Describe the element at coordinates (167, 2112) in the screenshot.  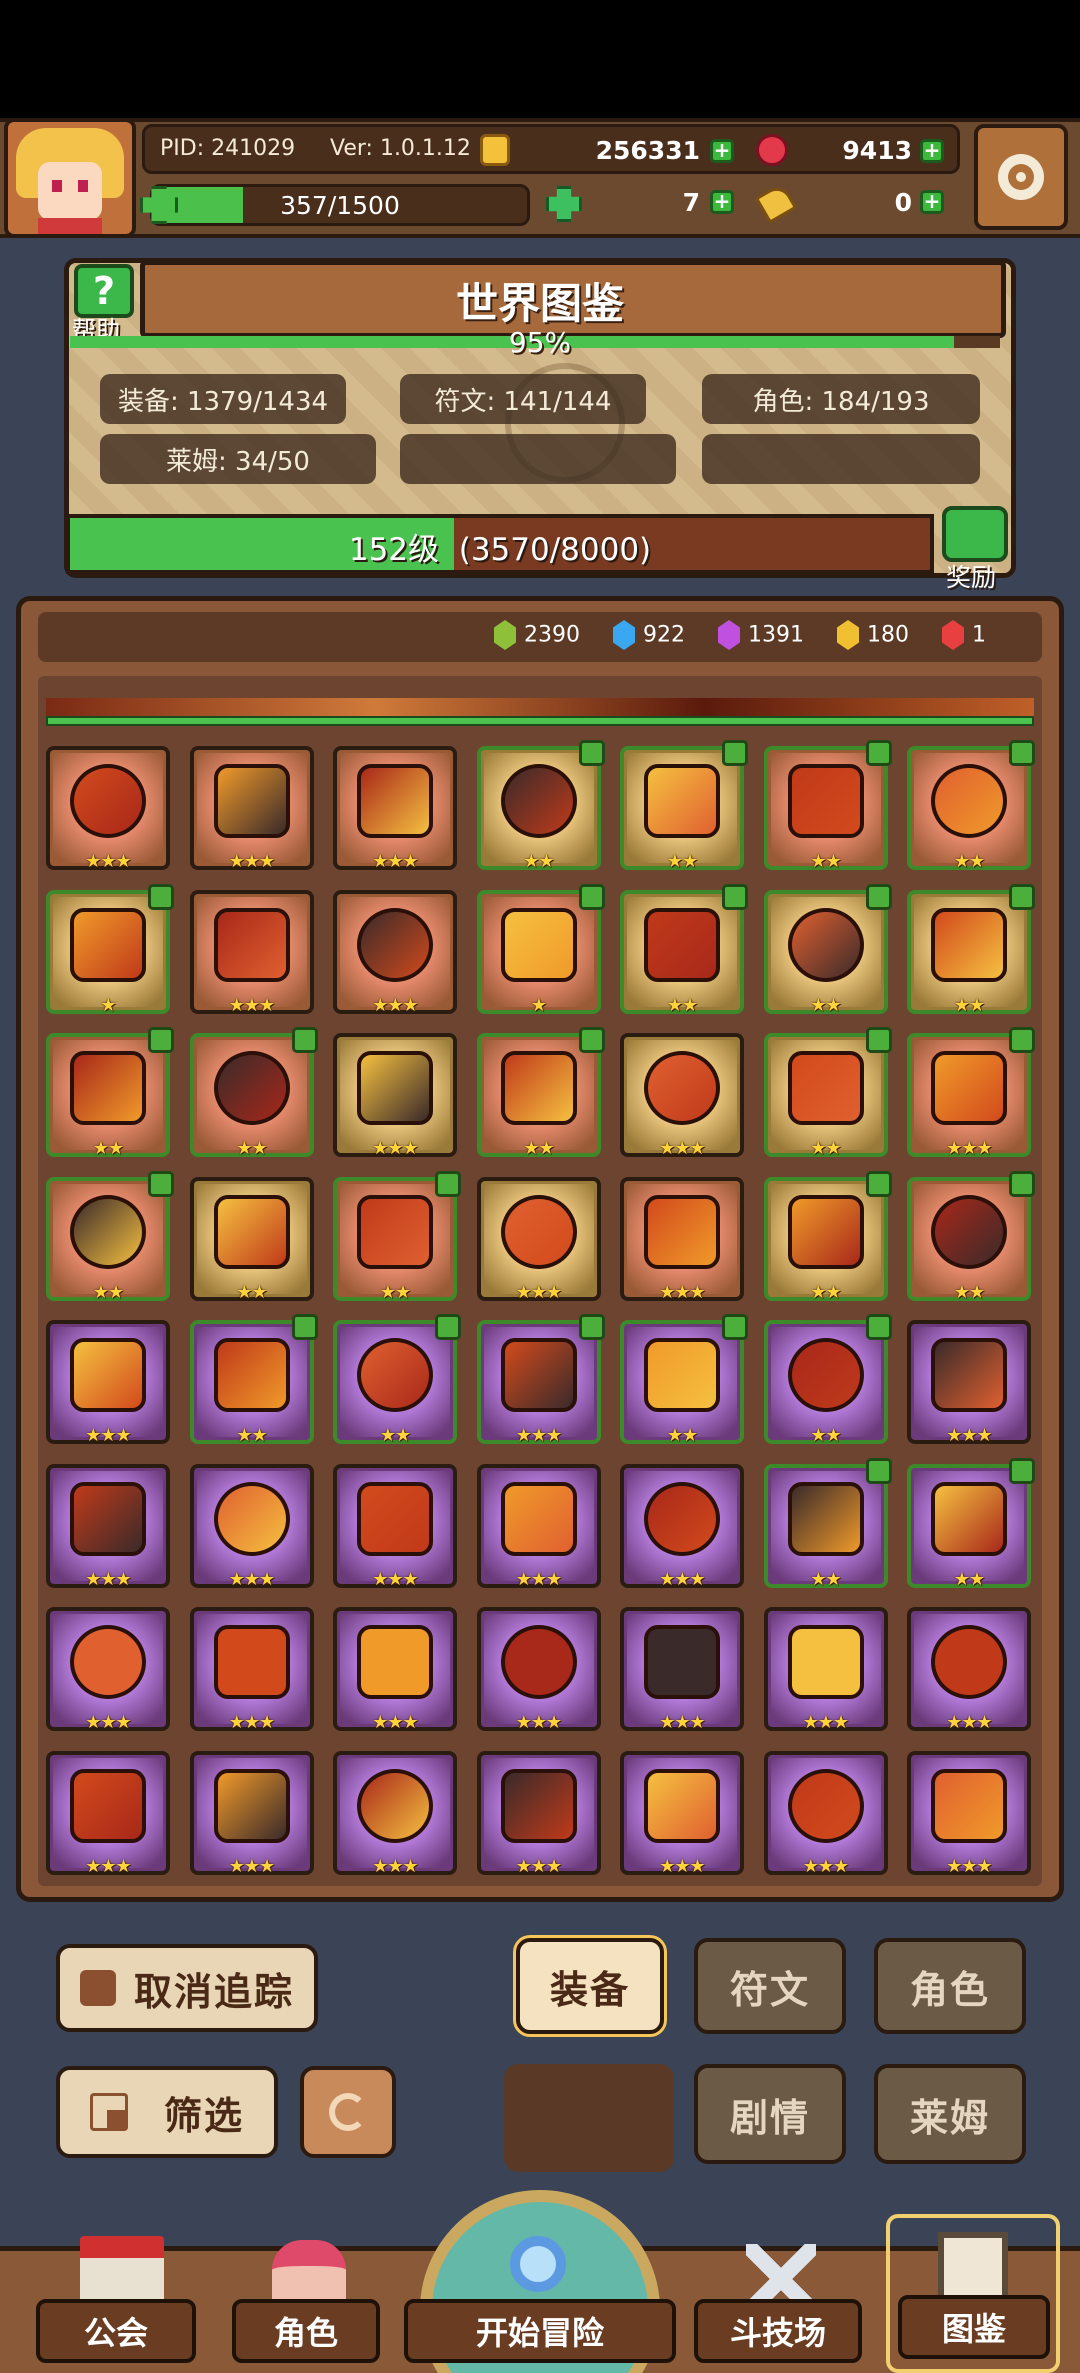
I see `filter-button: 筛选` at that location.